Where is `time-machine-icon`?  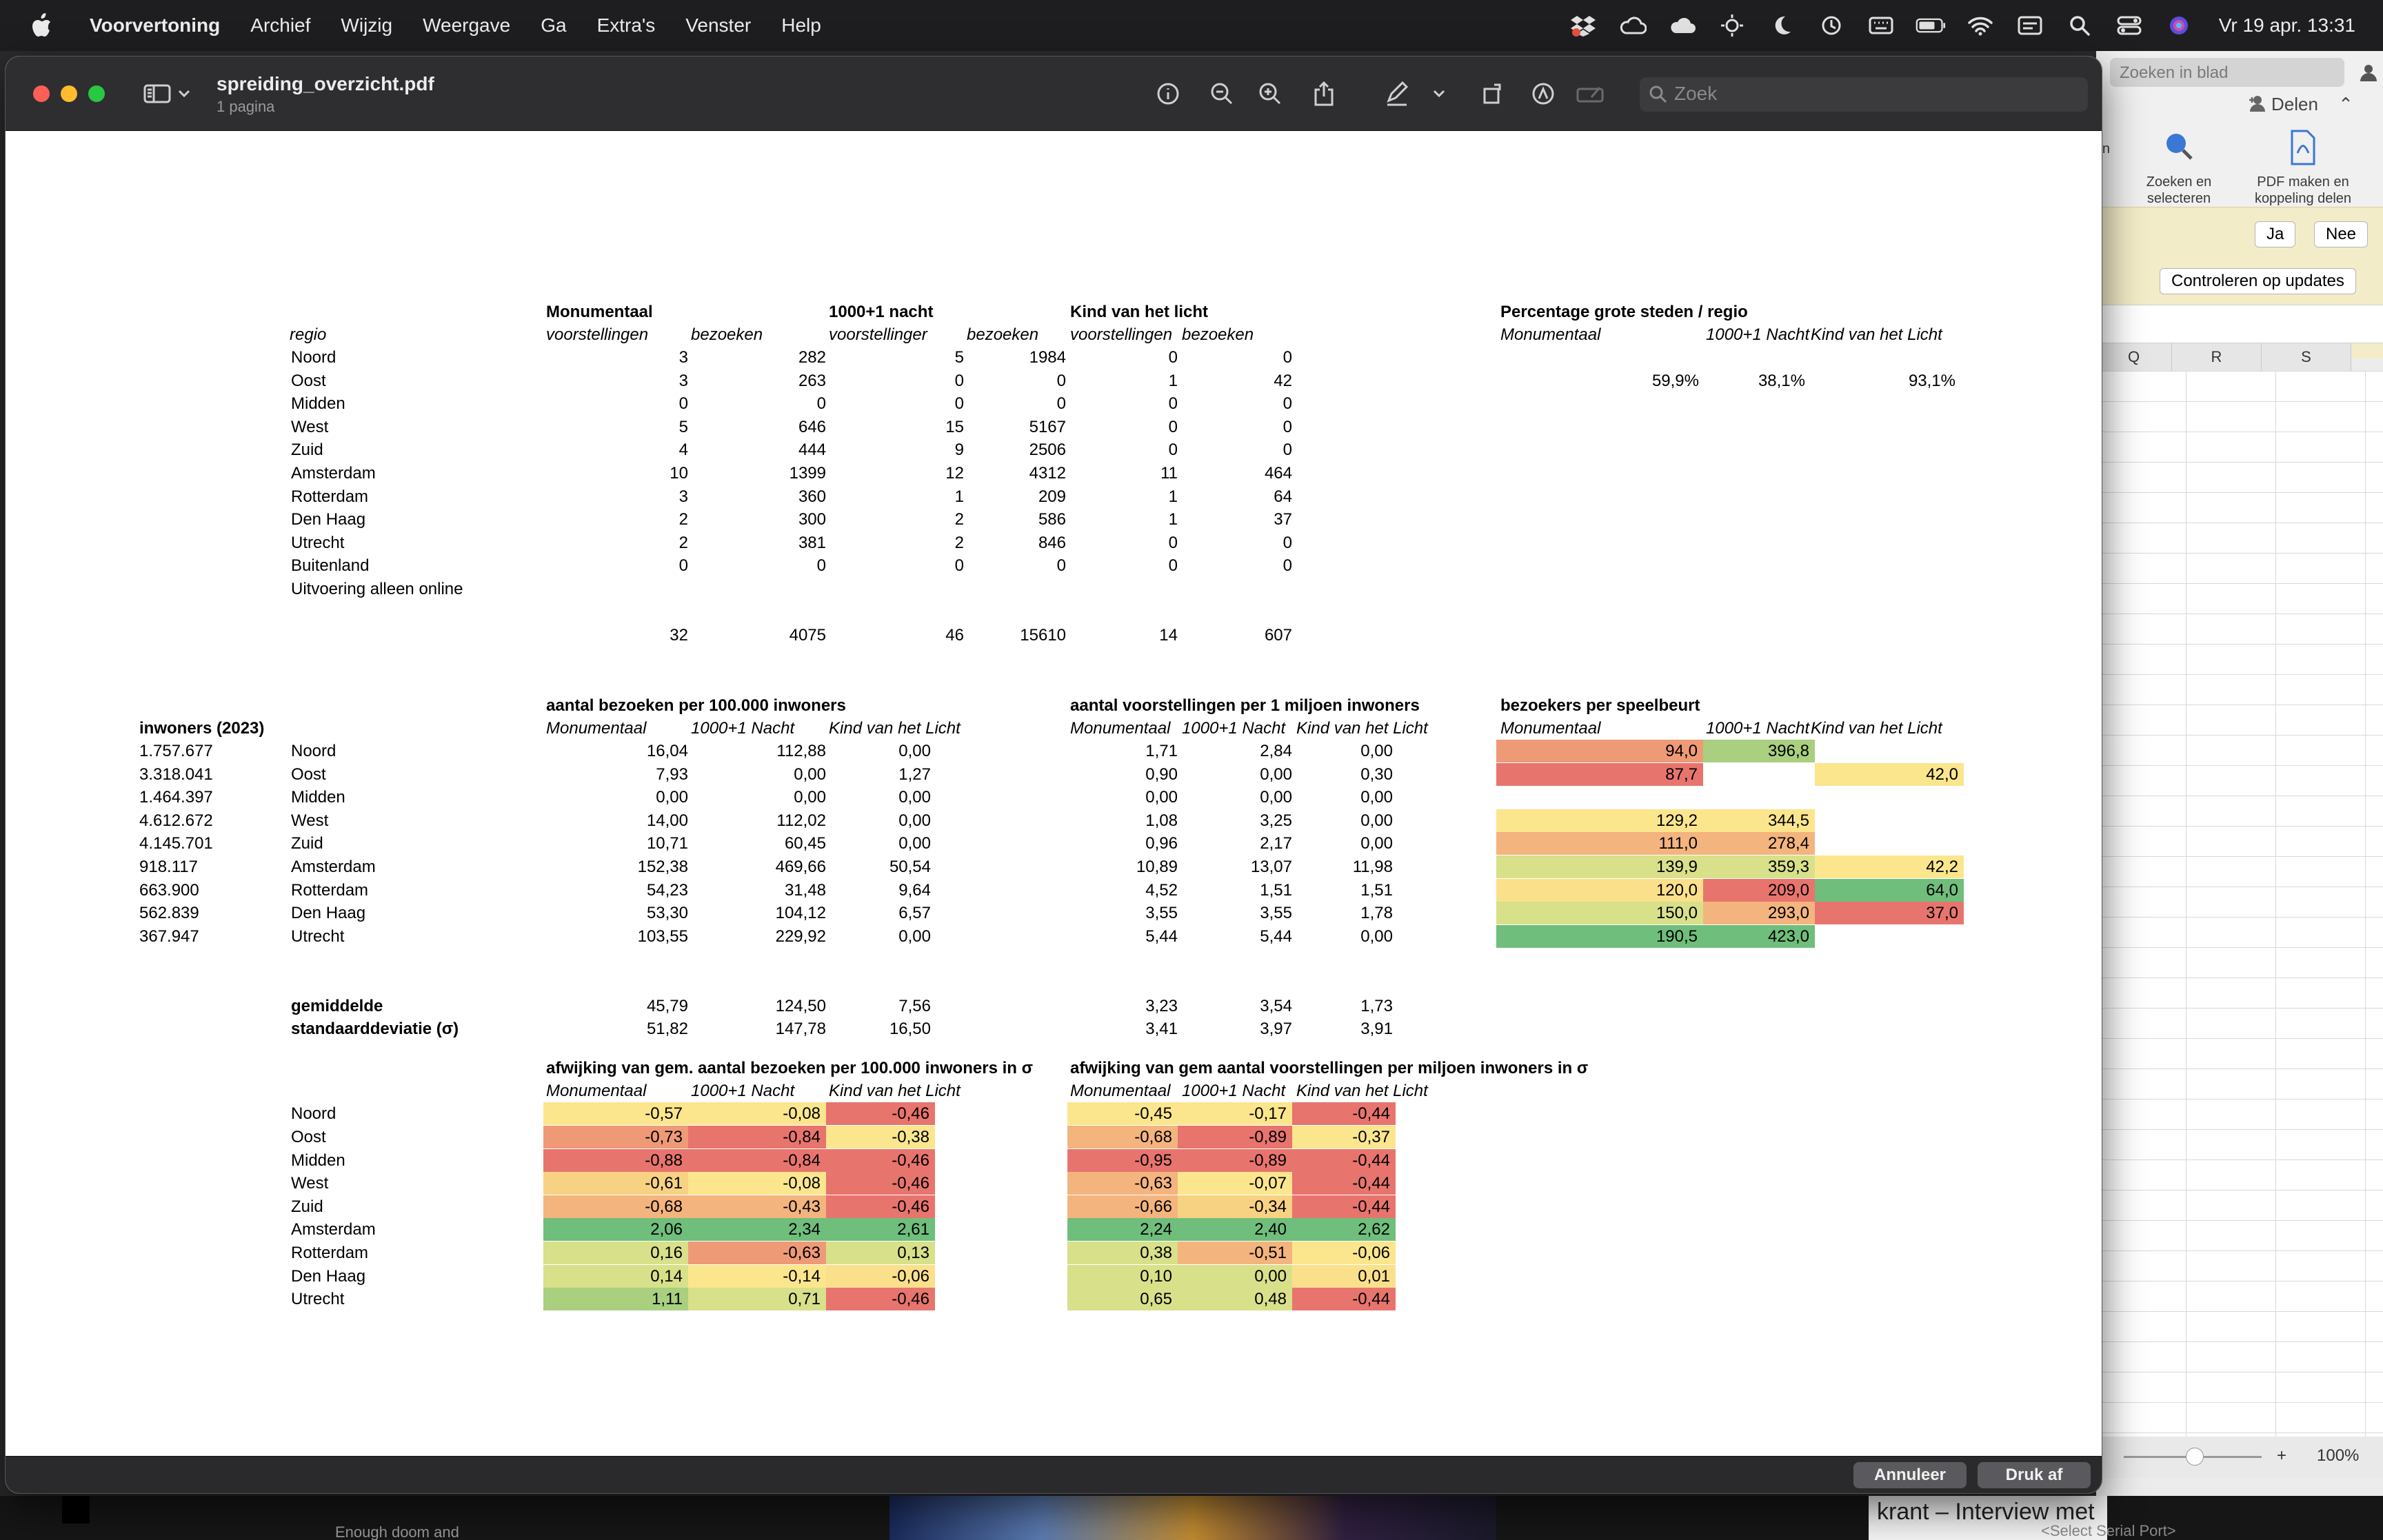
time-machine-icon is located at coordinates (1831, 26).